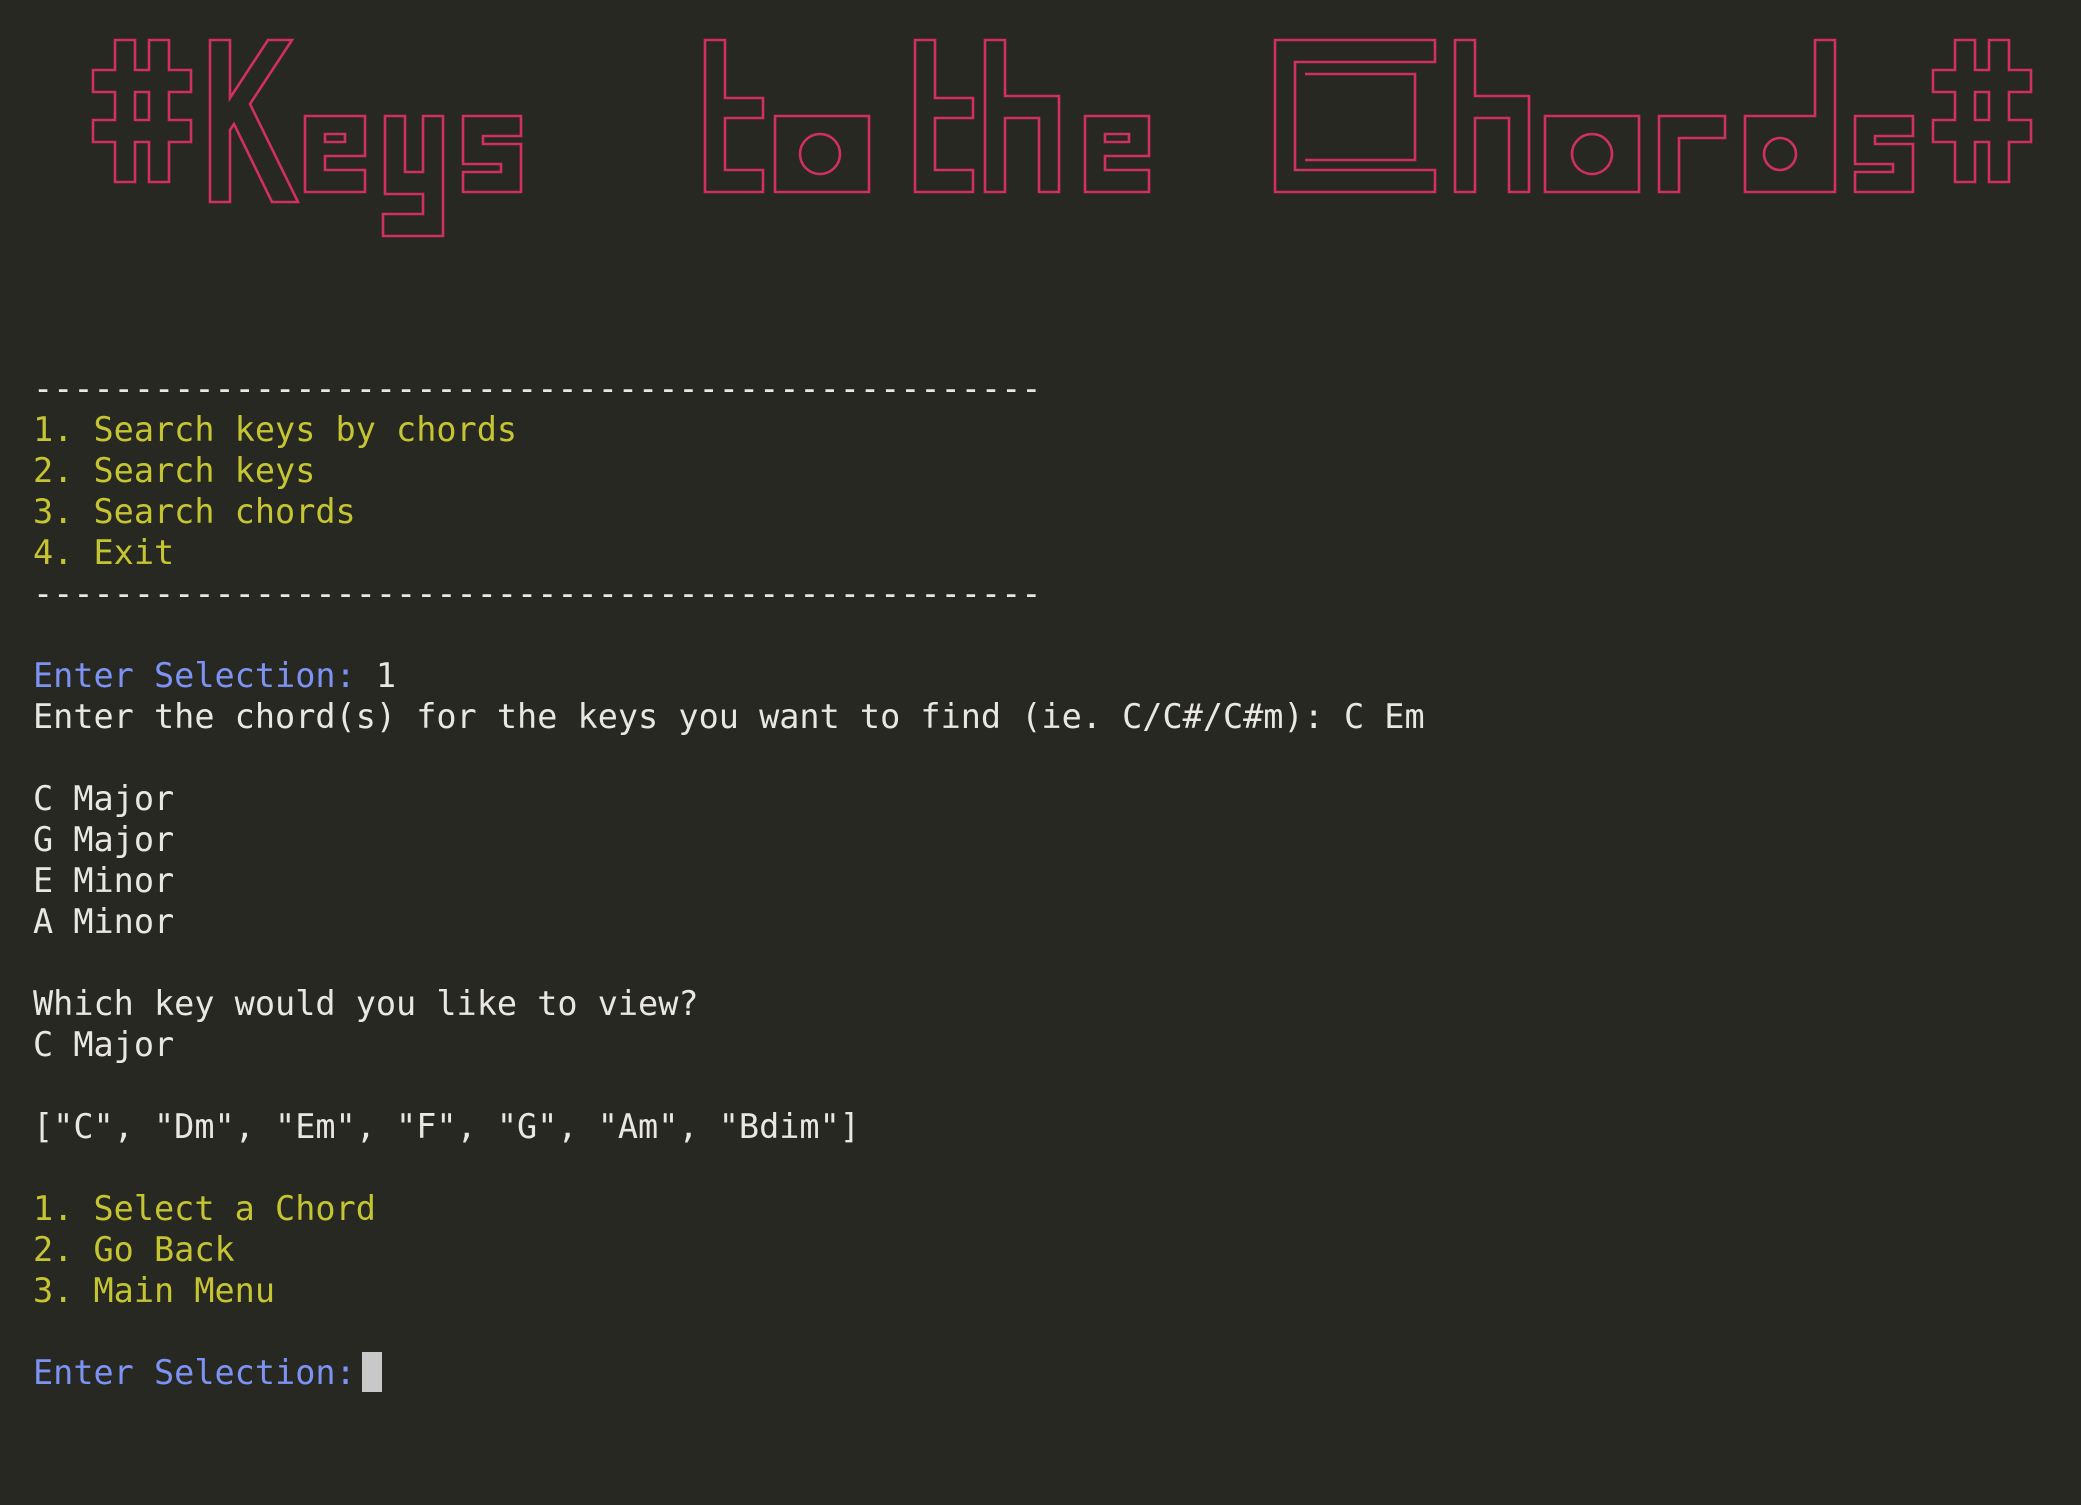 The image size is (2081, 1505). I want to click on result-key: C Major, so click(104, 798).